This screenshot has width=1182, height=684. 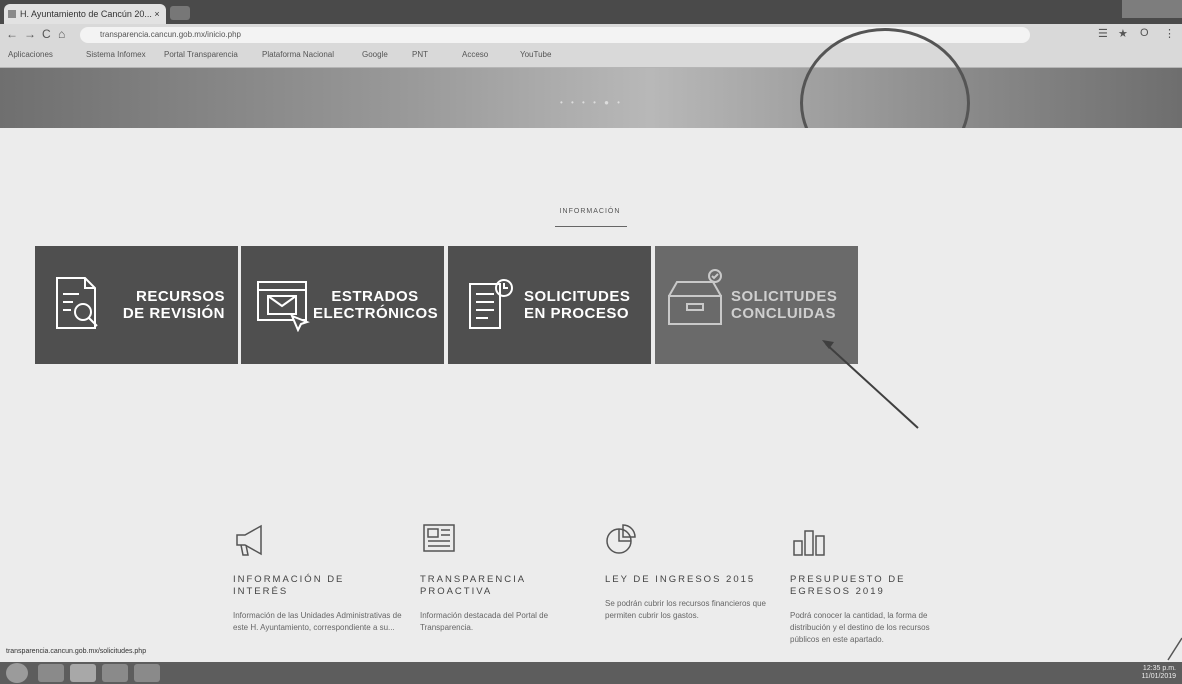 What do you see at coordinates (83, 673) in the screenshot?
I see `chrome-icon` at bounding box center [83, 673].